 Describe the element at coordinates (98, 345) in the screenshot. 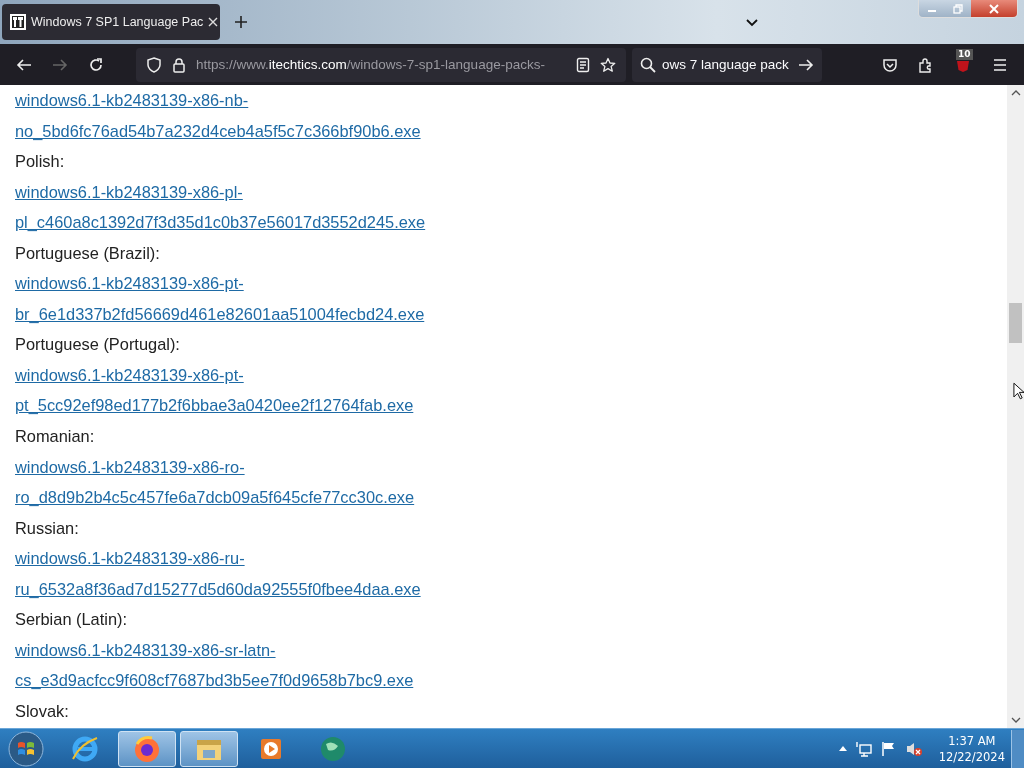

I see `language-label: Portuguese (Portugal):` at that location.